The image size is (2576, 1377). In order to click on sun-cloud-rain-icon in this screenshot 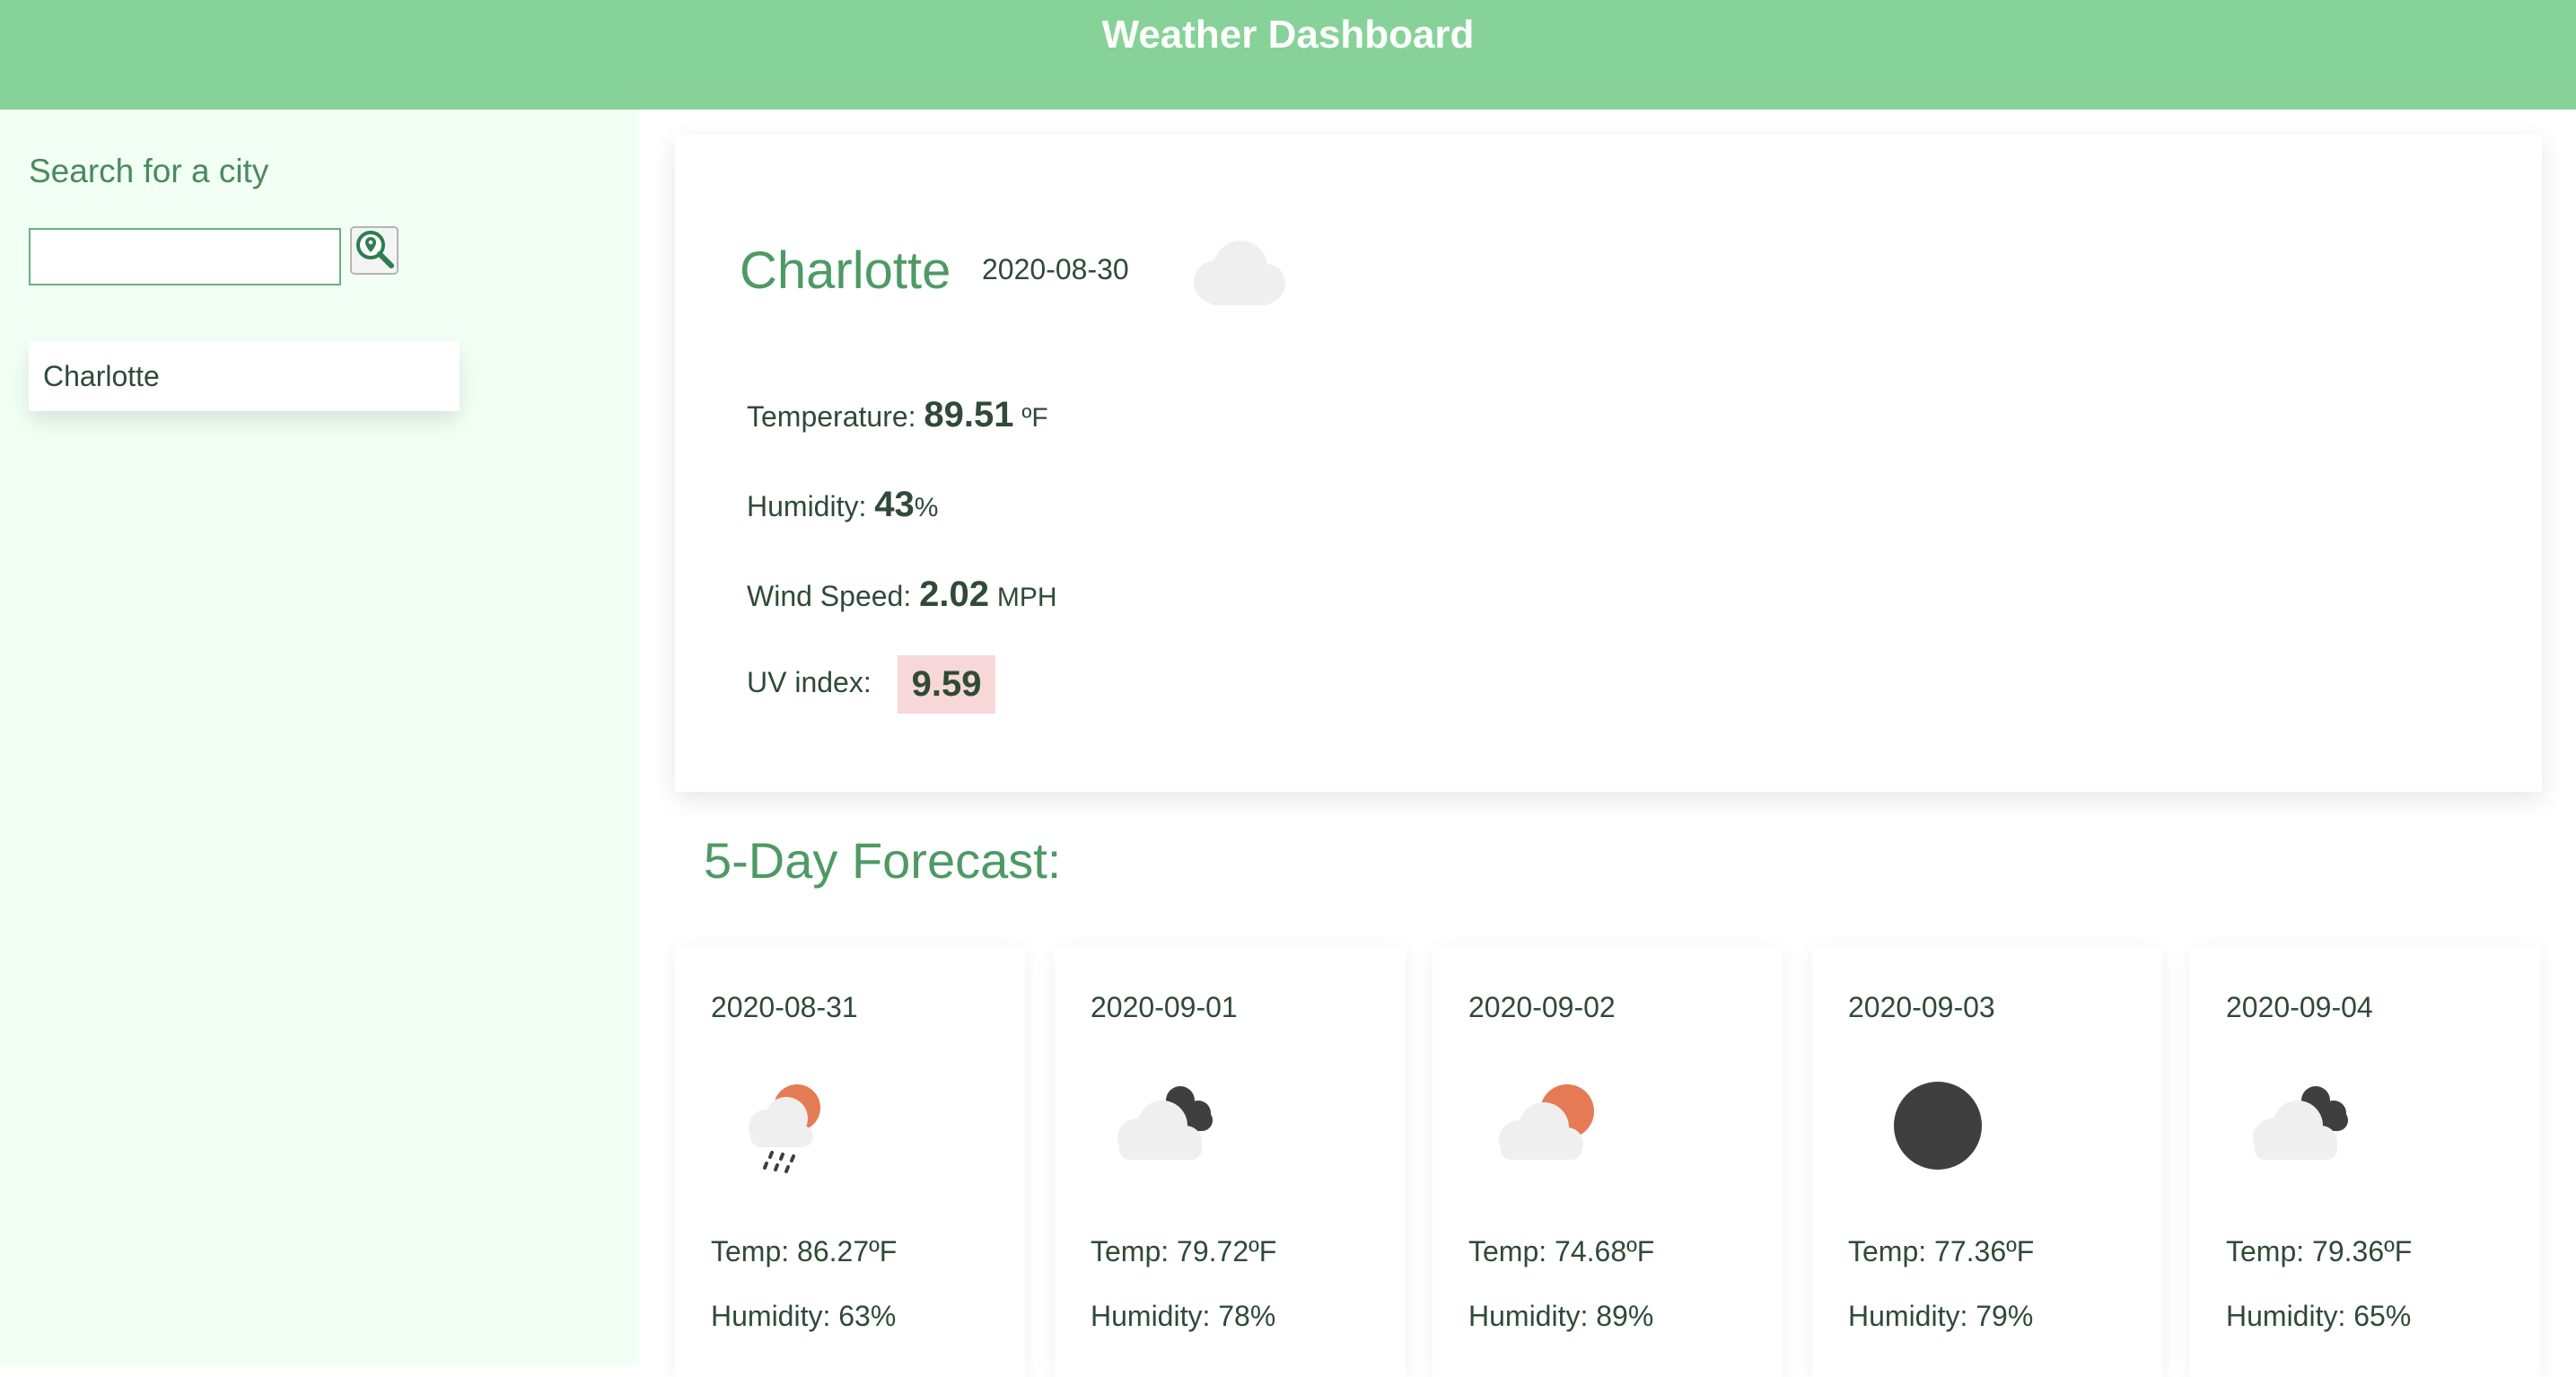, I will do `click(782, 1123)`.